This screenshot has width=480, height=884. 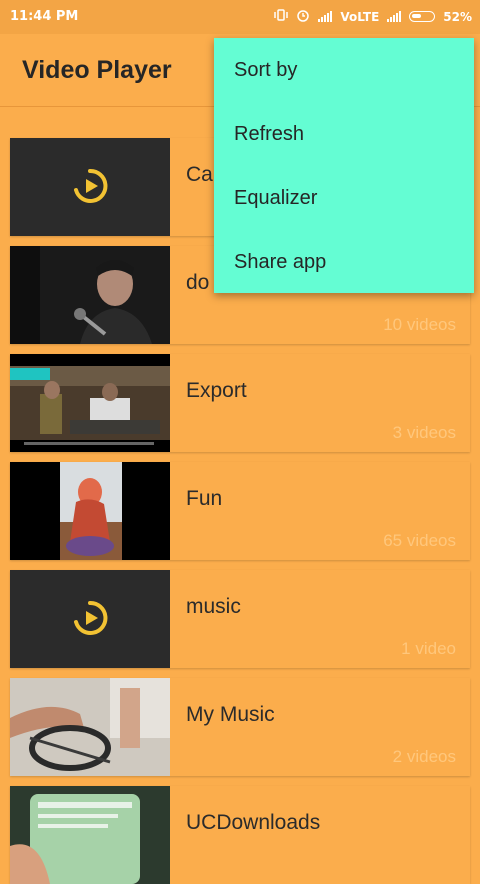 What do you see at coordinates (344, 198) in the screenshot?
I see `menu-item-equalizer: Equalizer` at bounding box center [344, 198].